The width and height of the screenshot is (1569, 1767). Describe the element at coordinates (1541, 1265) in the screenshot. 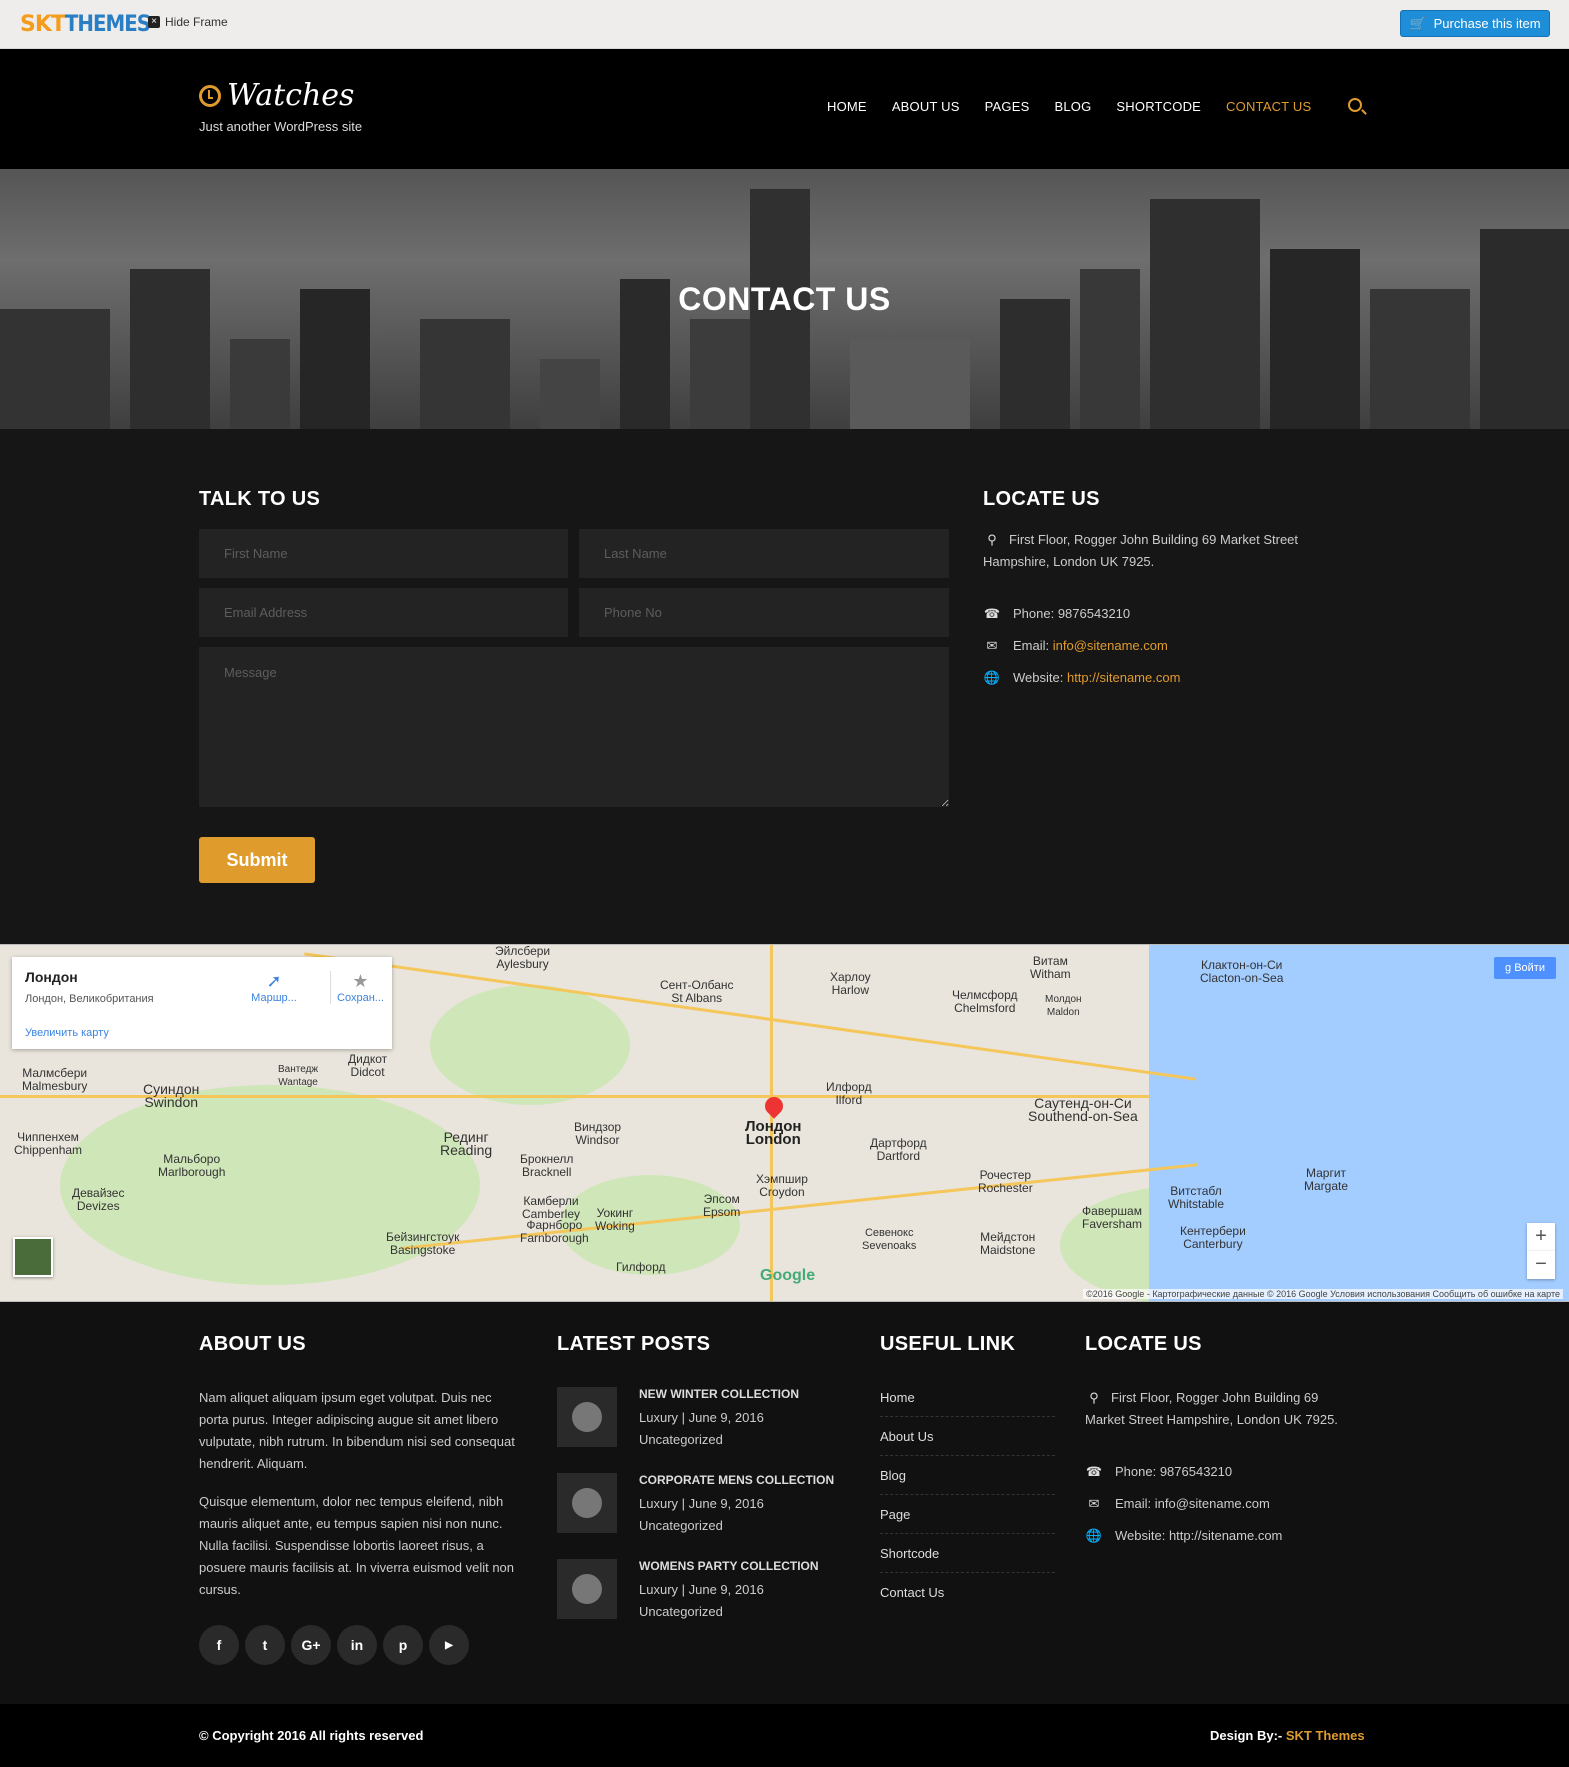

I see `zoom-out-button: −` at that location.